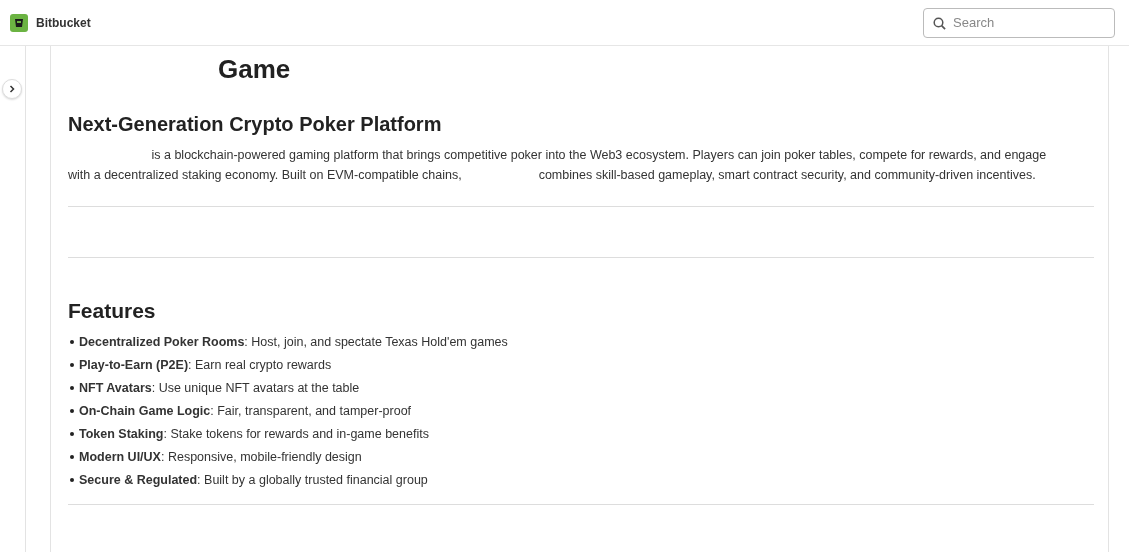  What do you see at coordinates (220, 458) in the screenshot?
I see `feature-item: Modern UI/UX: Responsive, mobile-friendly design` at bounding box center [220, 458].